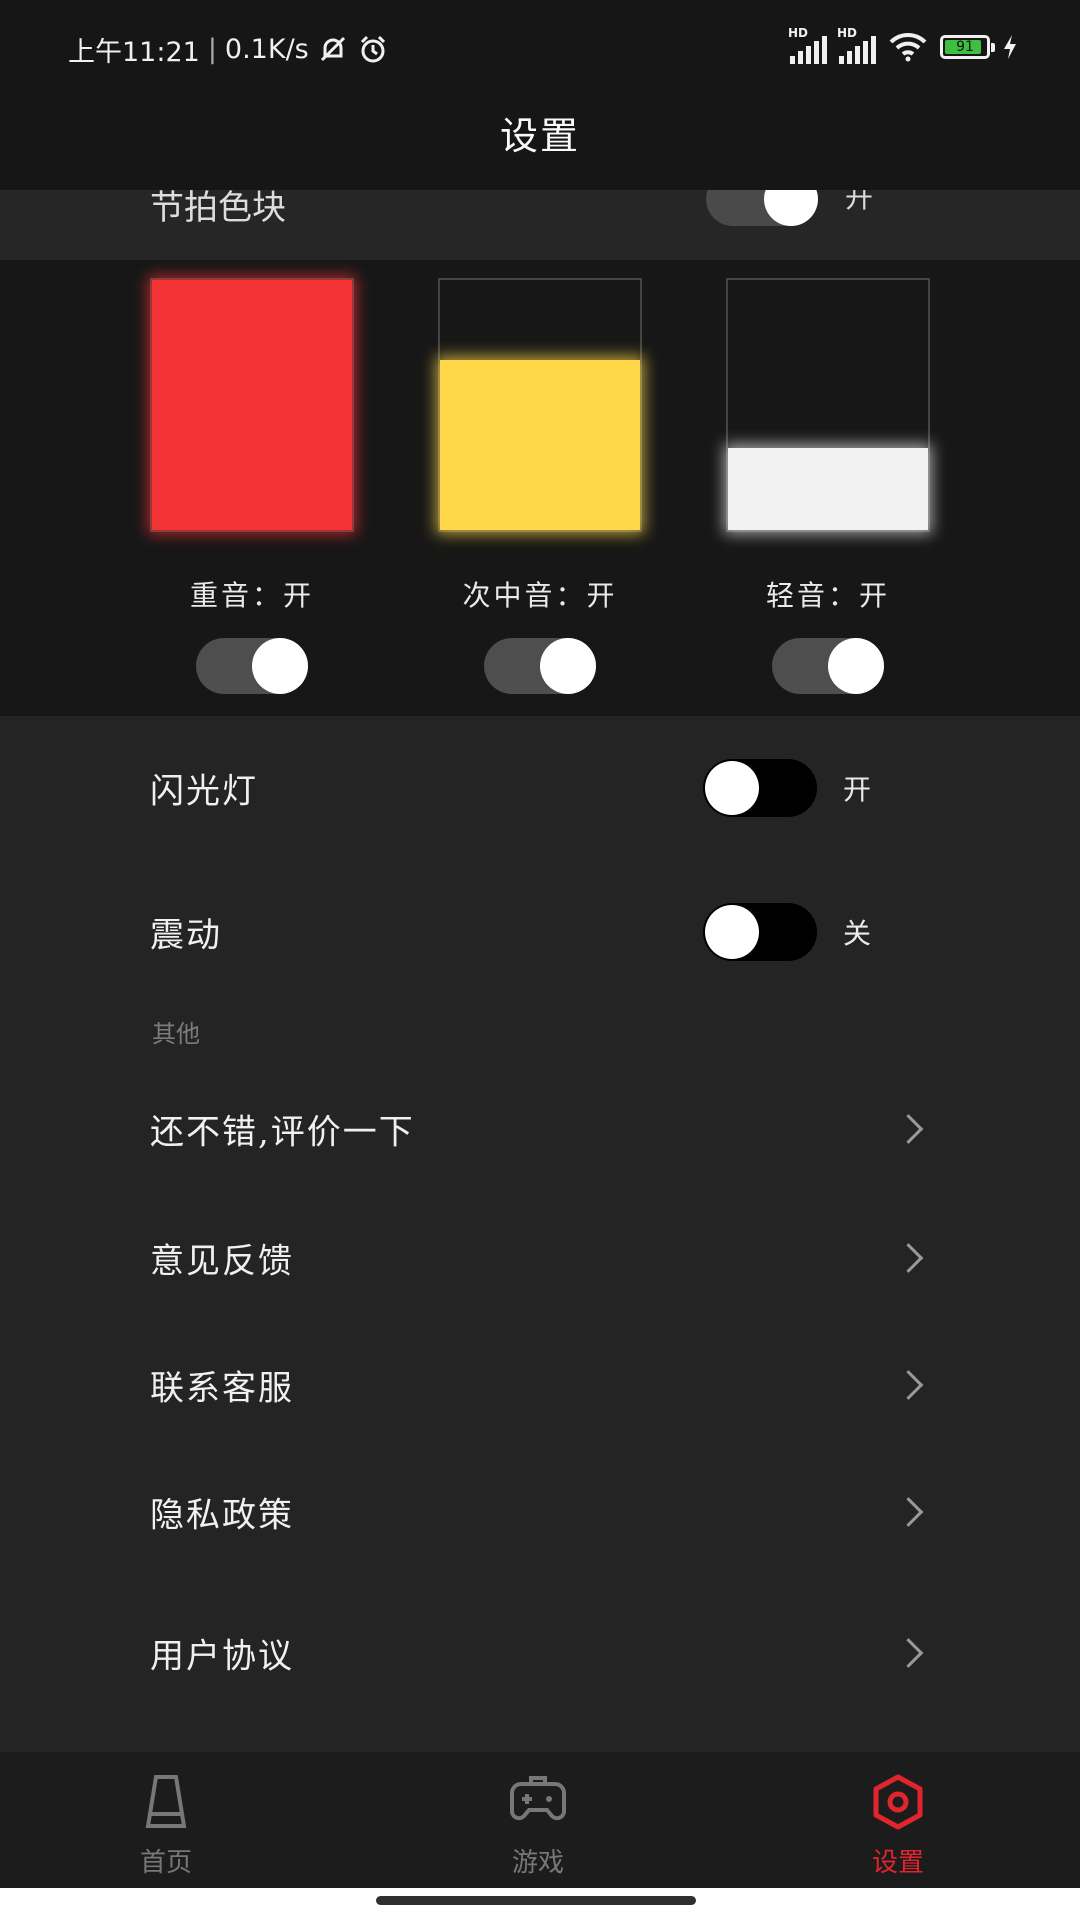  I want to click on tab-home: 首页, so click(166, 1820).